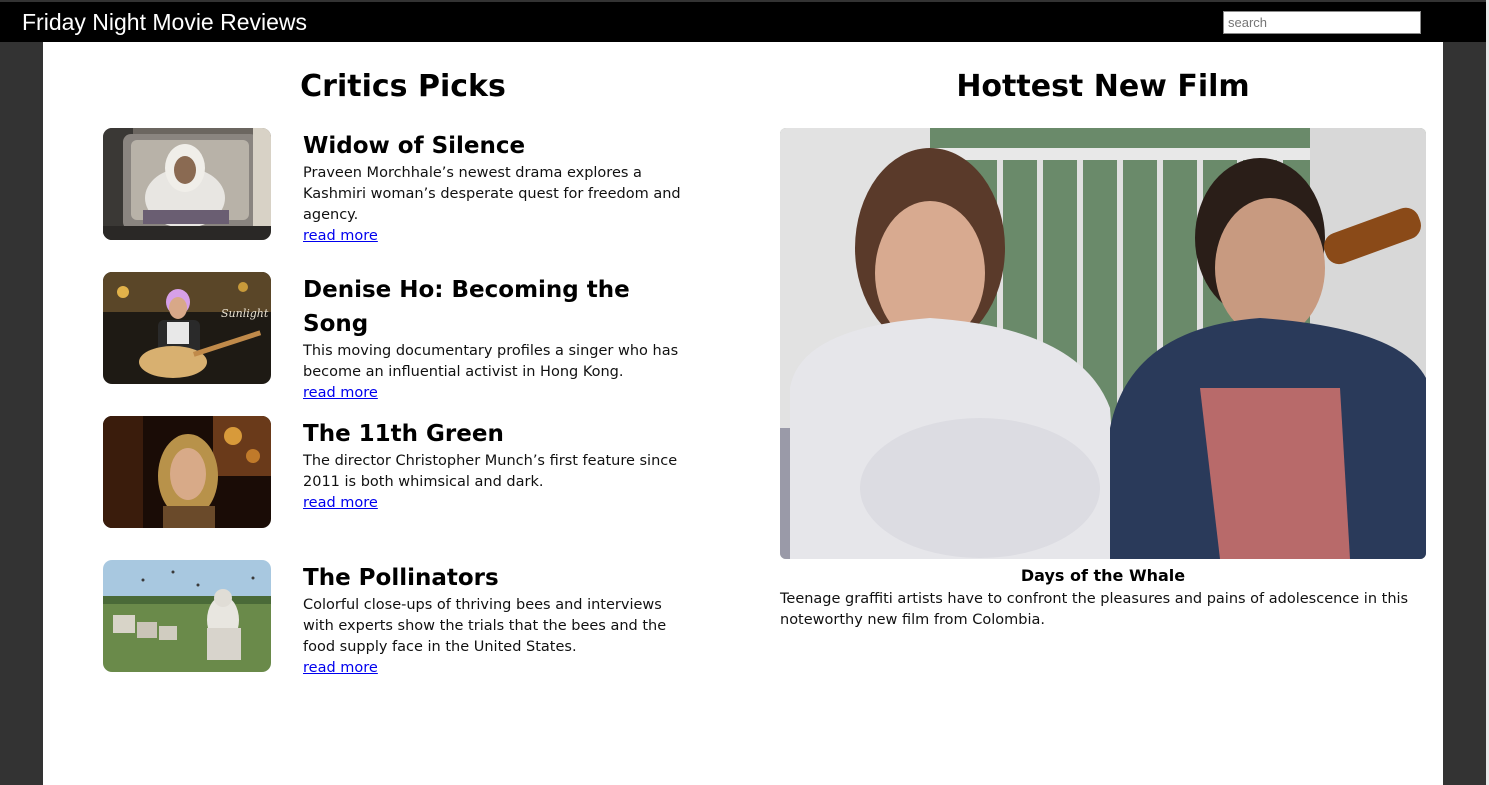 This screenshot has width=1489, height=785. Describe the element at coordinates (187, 328) in the screenshot. I see `film-thumbnail: Sunlight` at that location.